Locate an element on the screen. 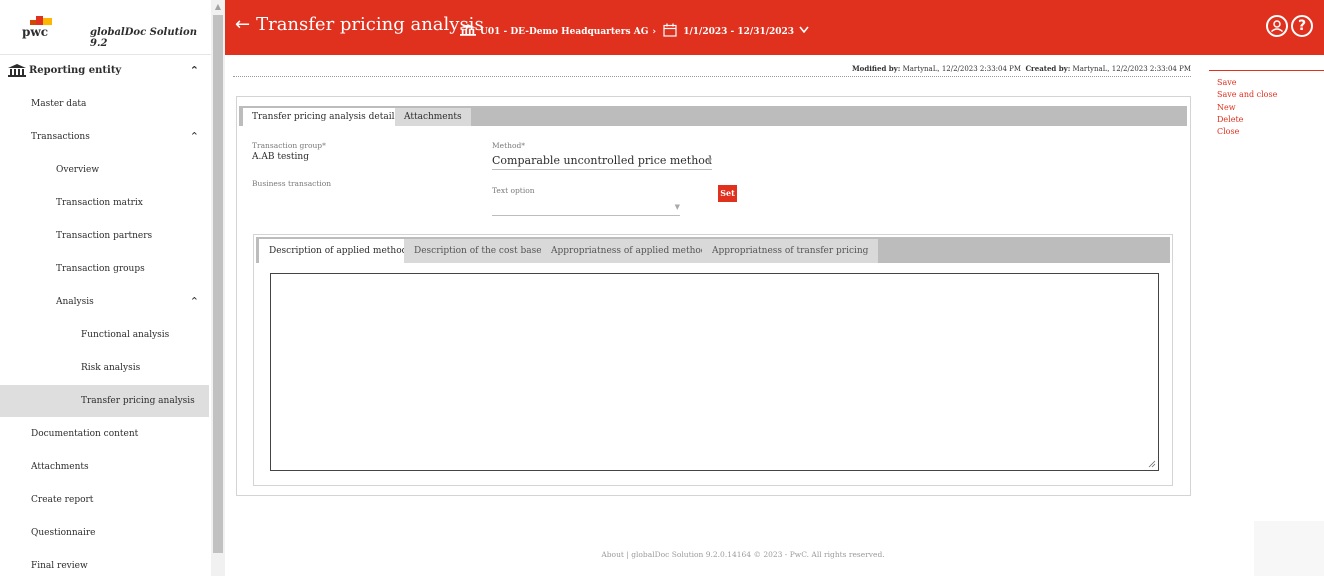  user-icon is located at coordinates (1277, 26).